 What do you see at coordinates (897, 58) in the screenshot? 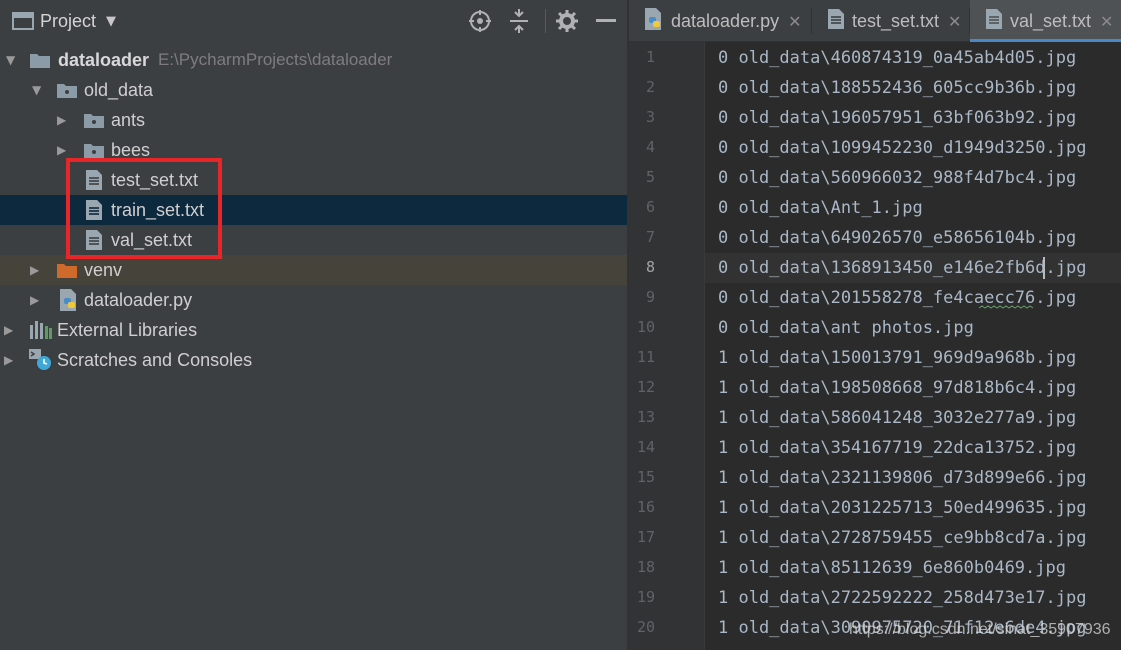
I see `code-line: 0 old_data\460874319_0a45ab4d05.jpg` at bounding box center [897, 58].